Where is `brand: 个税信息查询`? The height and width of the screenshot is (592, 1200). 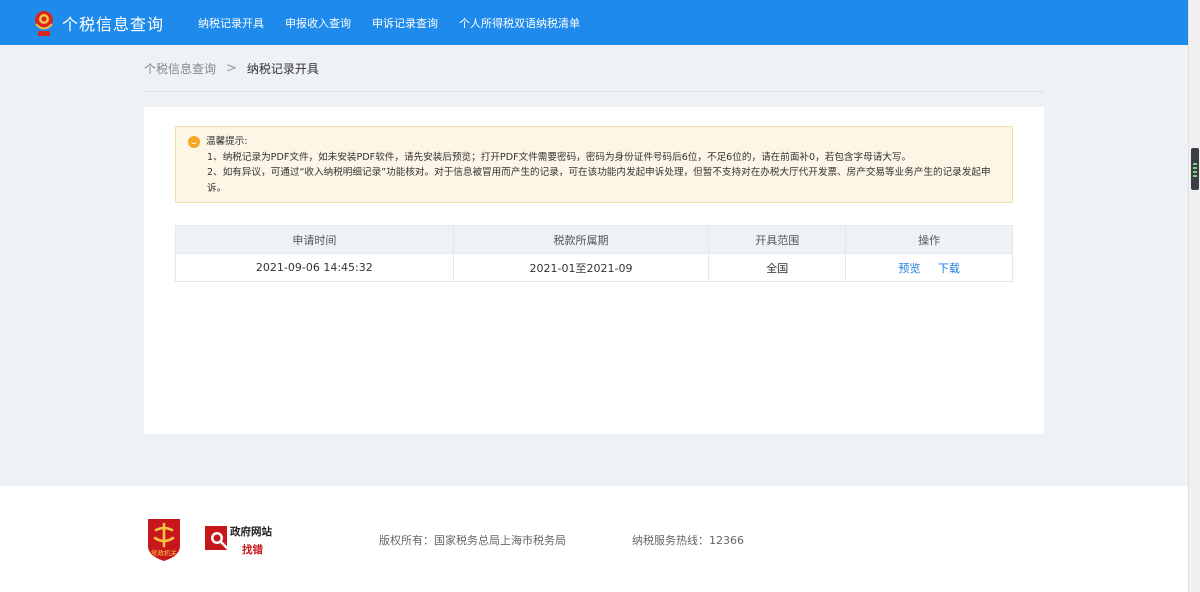 brand: 个税信息查询 is located at coordinates (98, 23).